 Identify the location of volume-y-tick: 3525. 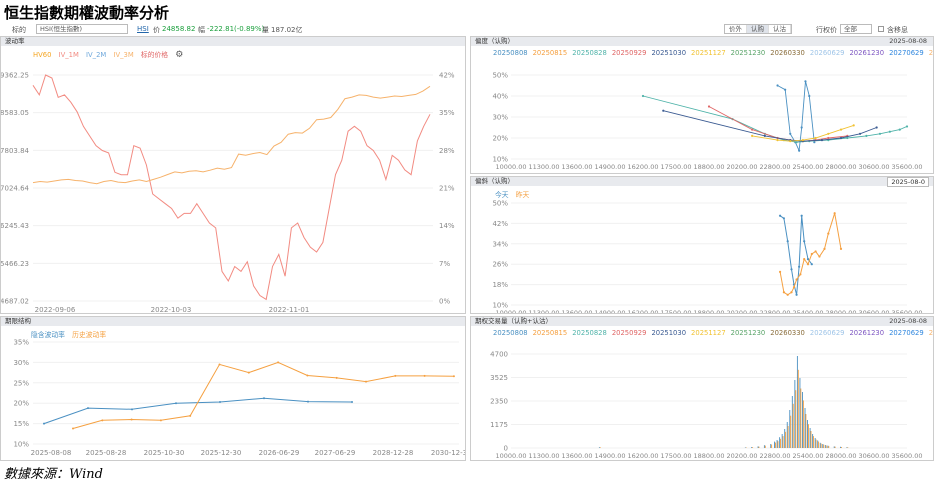
(499, 378).